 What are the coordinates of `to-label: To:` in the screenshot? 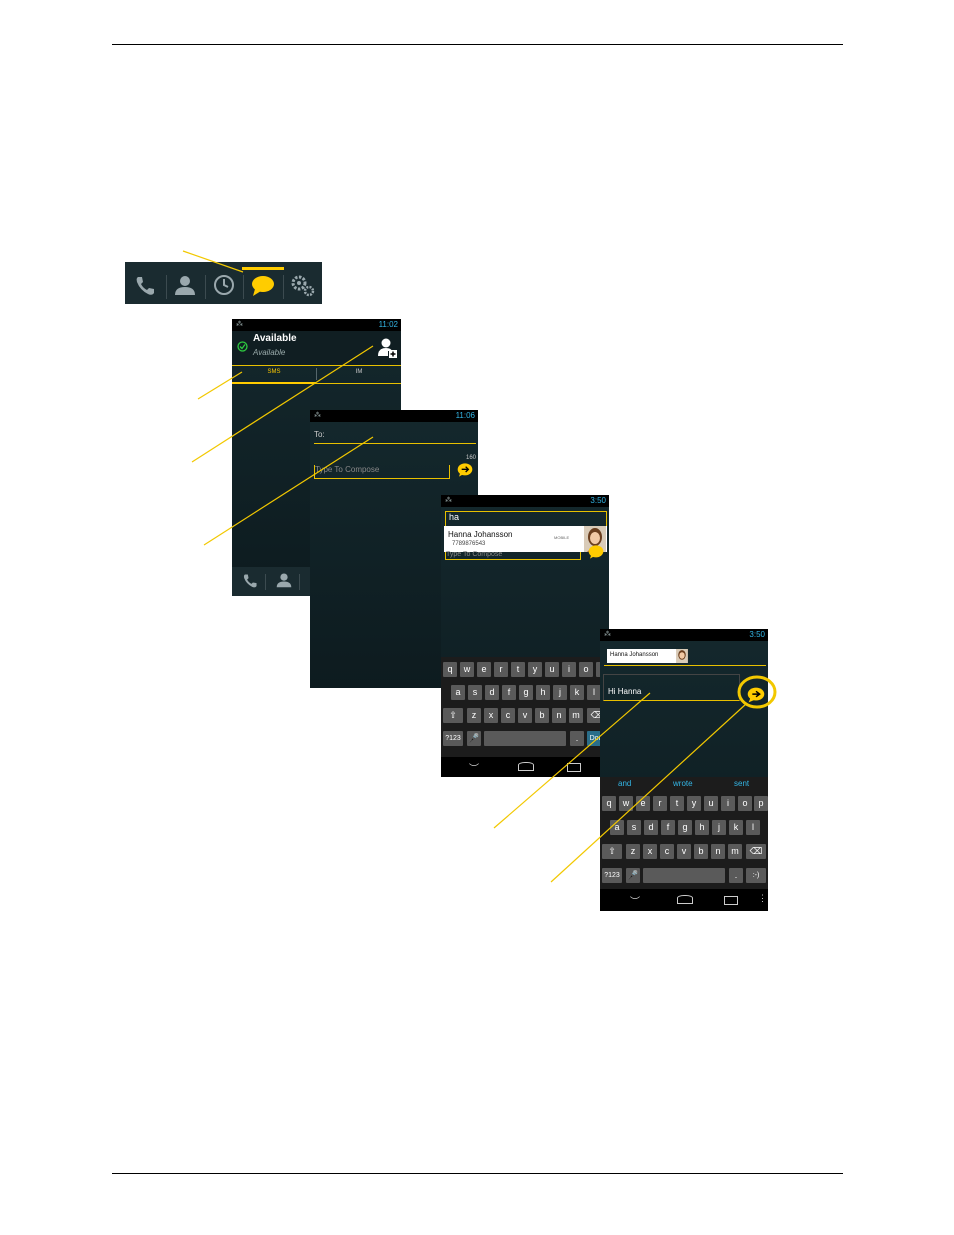 It's located at (319, 434).